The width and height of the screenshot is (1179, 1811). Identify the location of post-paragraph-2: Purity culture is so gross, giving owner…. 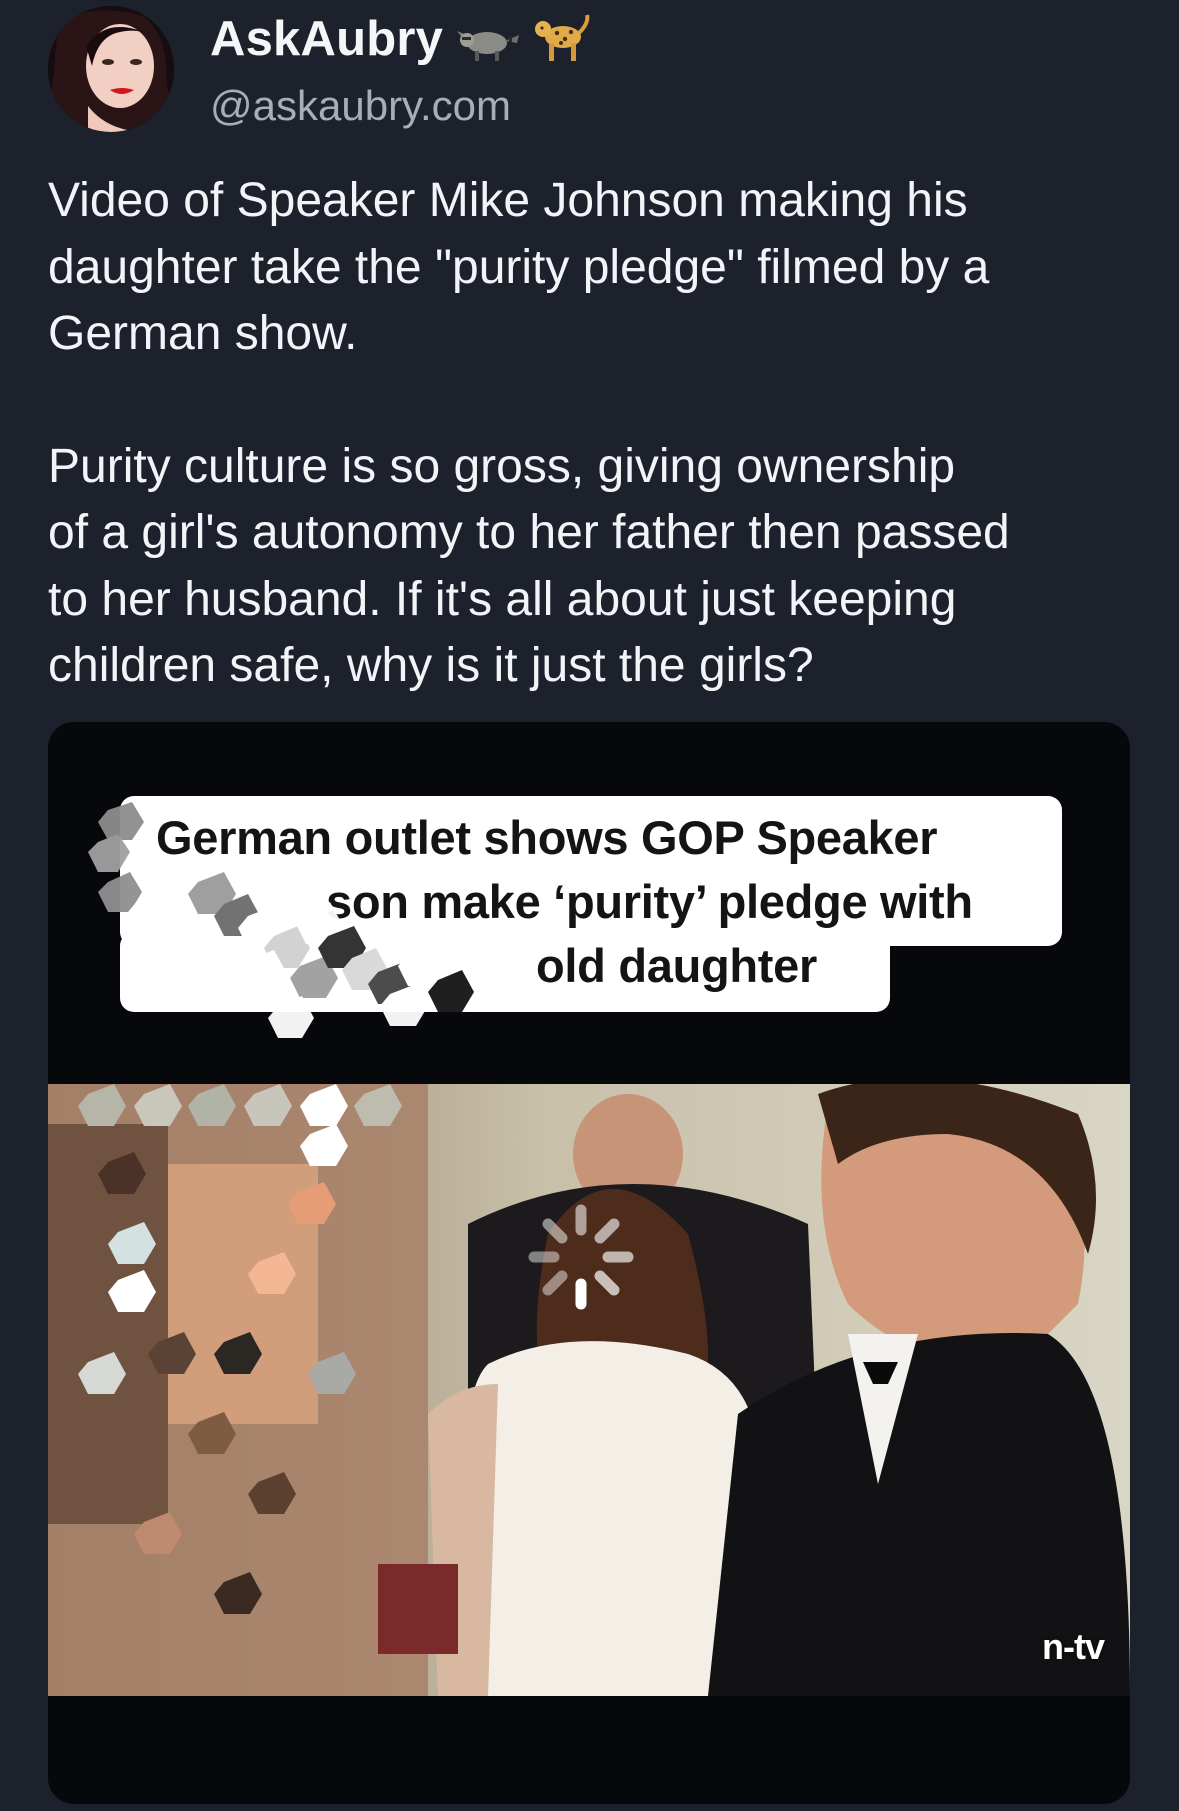
(529, 566).